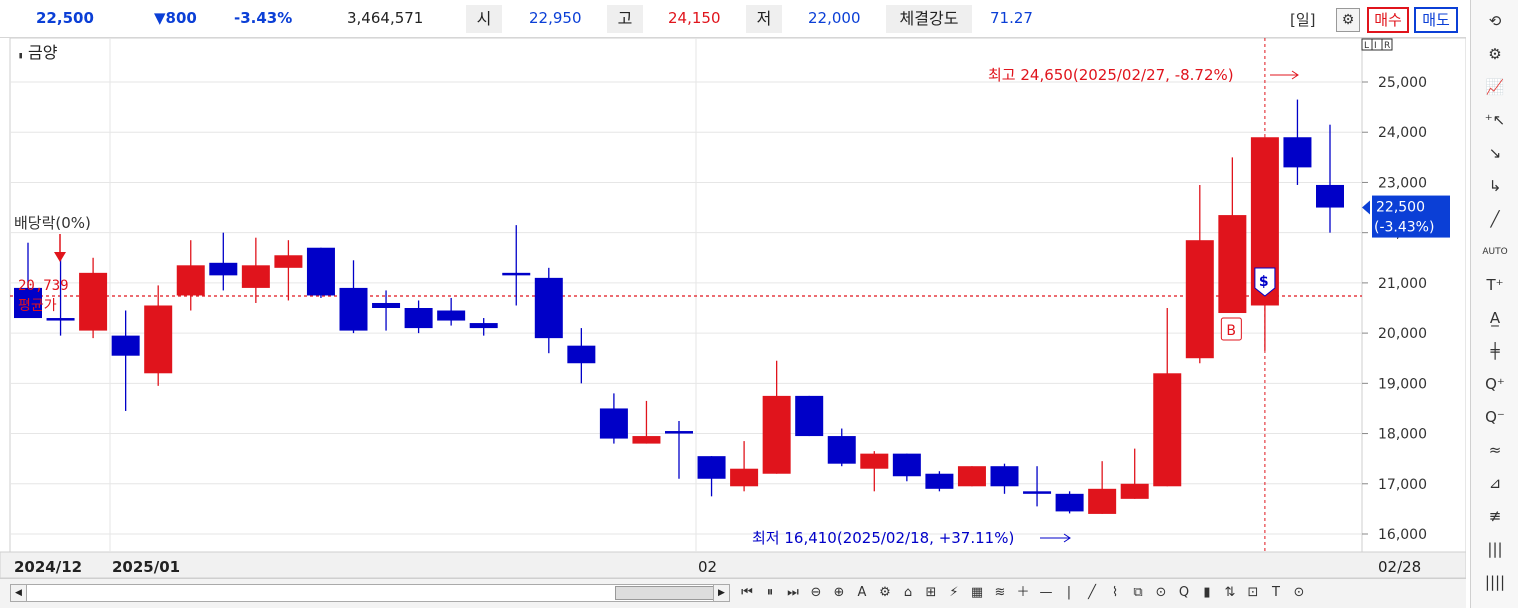 The height and width of the screenshot is (608, 1518). Describe the element at coordinates (1402, 535) in the screenshot. I see `y-tick-label: 16,000` at that location.